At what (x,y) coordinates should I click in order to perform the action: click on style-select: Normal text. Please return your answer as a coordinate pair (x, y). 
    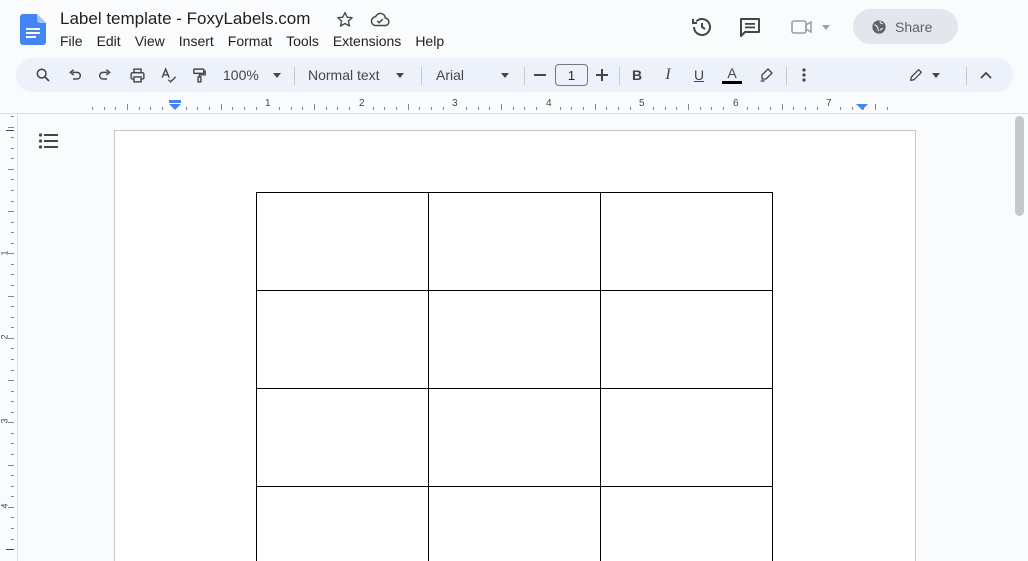
    Looking at the image, I should click on (356, 75).